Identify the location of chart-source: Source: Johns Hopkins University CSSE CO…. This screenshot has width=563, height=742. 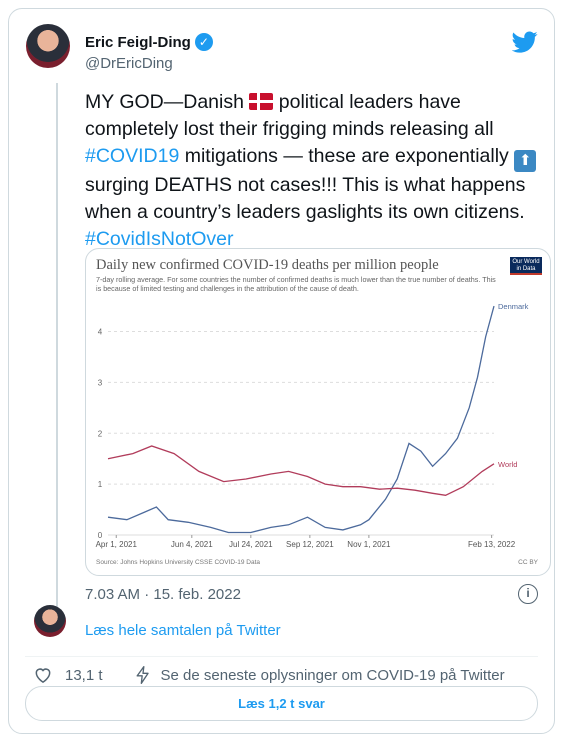
(178, 562).